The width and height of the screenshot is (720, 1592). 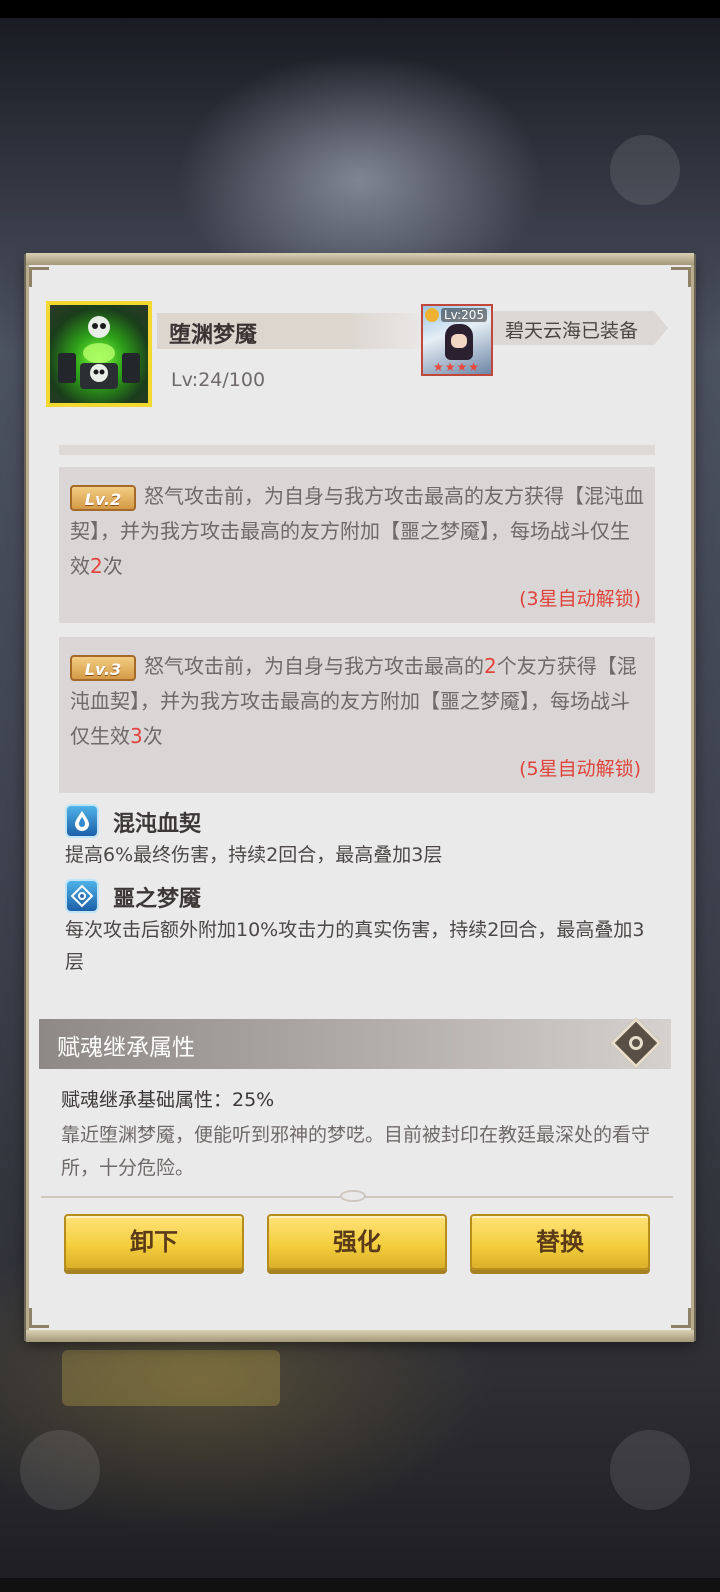 What do you see at coordinates (254, 855) in the screenshot?
I see `buff-description: 提高6%最终伤害，持续2回合，最高叠加3层` at bounding box center [254, 855].